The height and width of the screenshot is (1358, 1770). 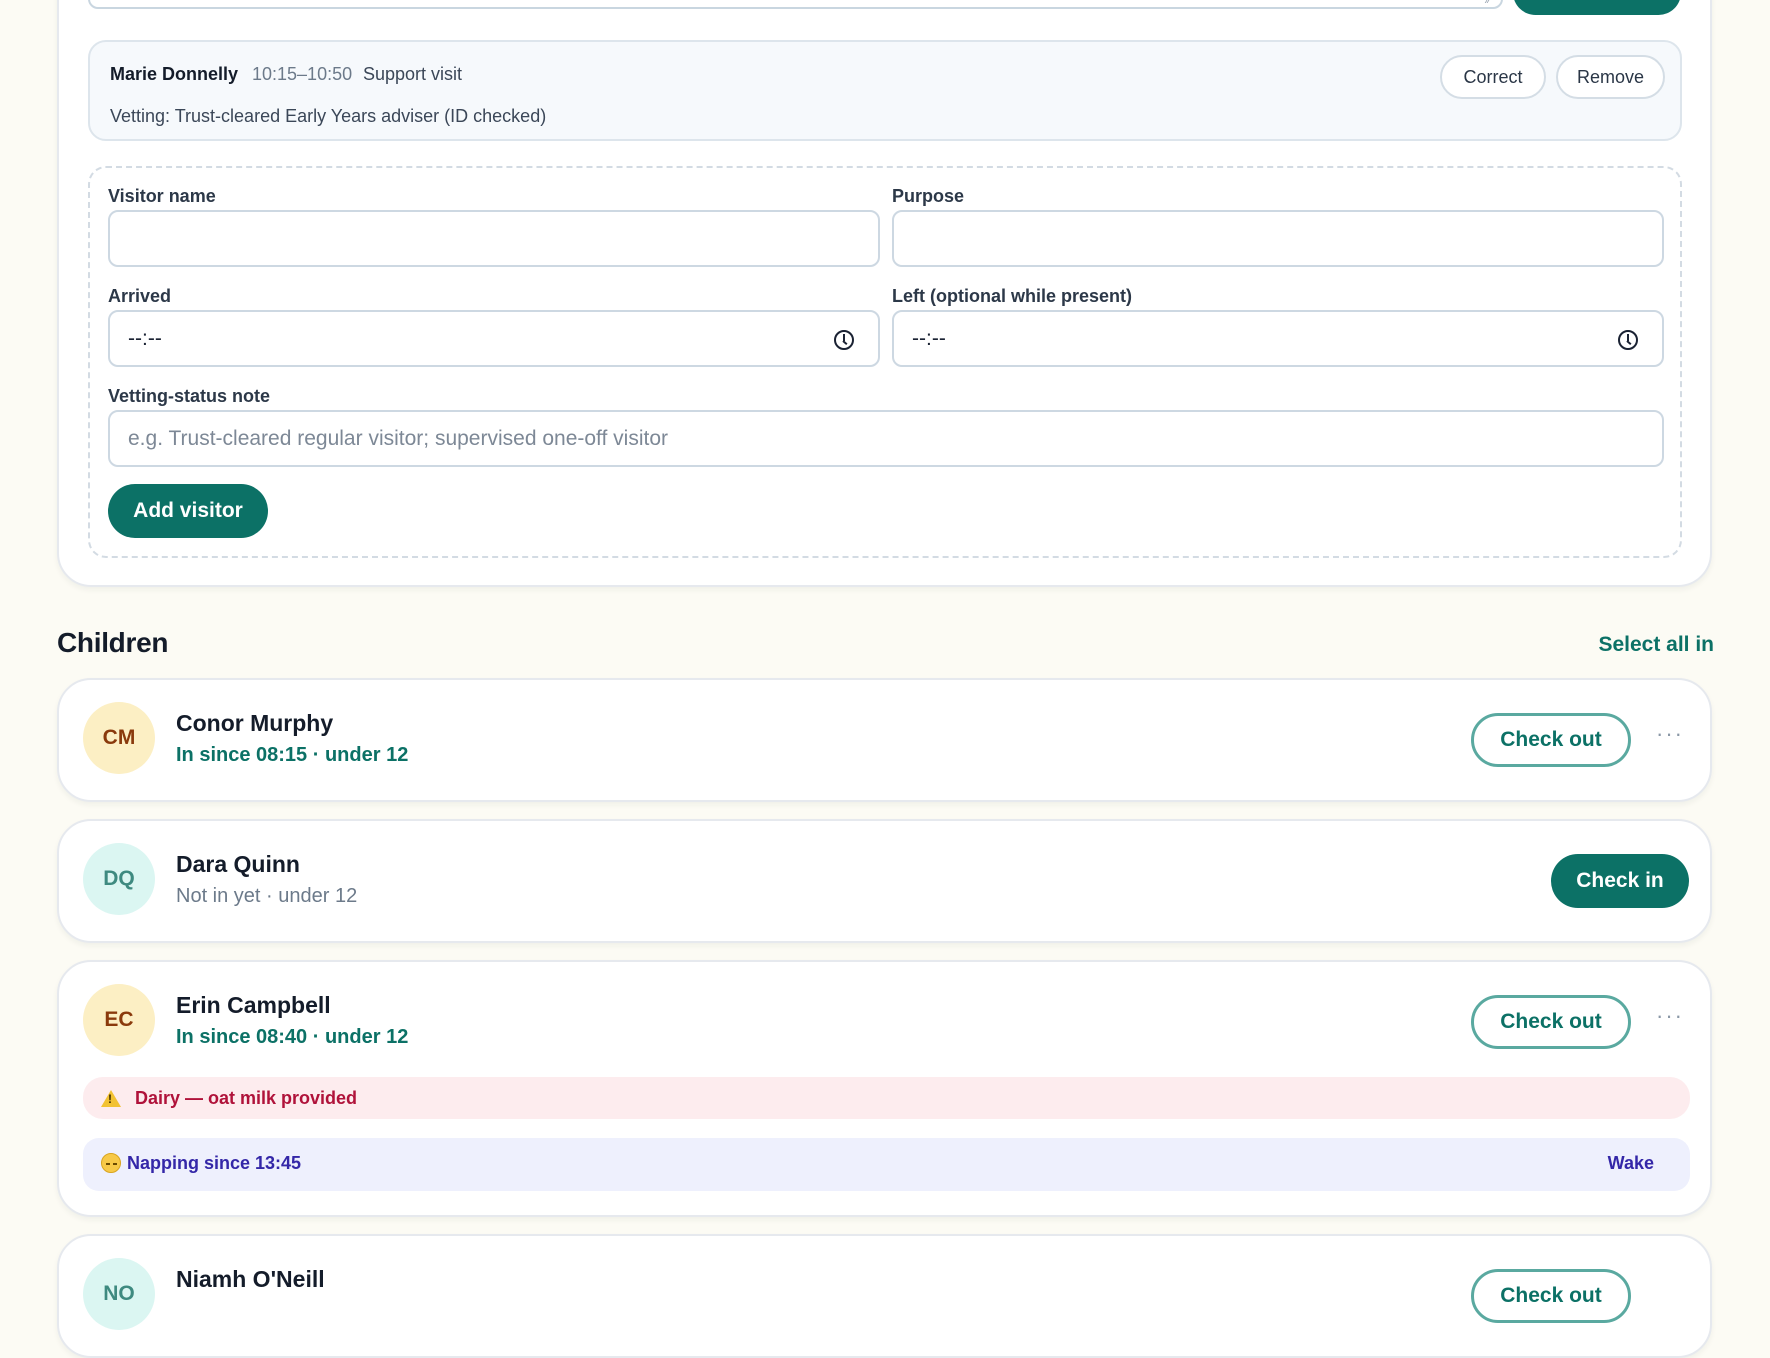 What do you see at coordinates (119, 1294) in the screenshot?
I see `avatar: NO` at bounding box center [119, 1294].